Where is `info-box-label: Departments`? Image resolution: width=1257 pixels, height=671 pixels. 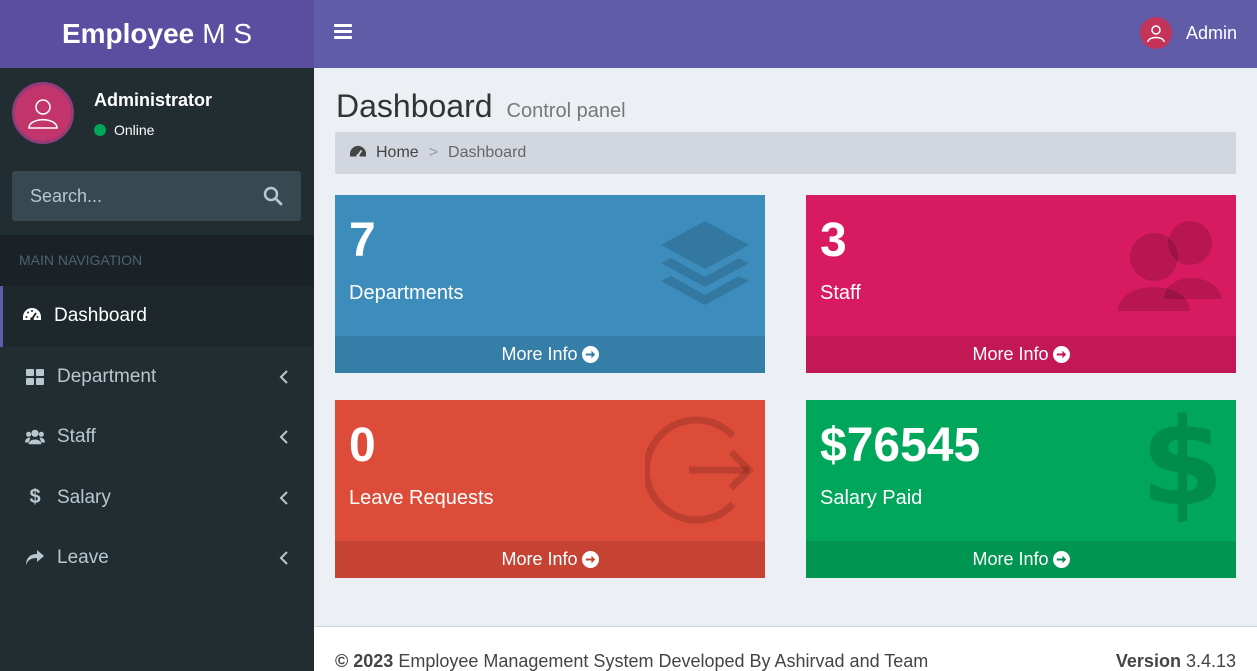
info-box-label: Departments is located at coordinates (406, 293).